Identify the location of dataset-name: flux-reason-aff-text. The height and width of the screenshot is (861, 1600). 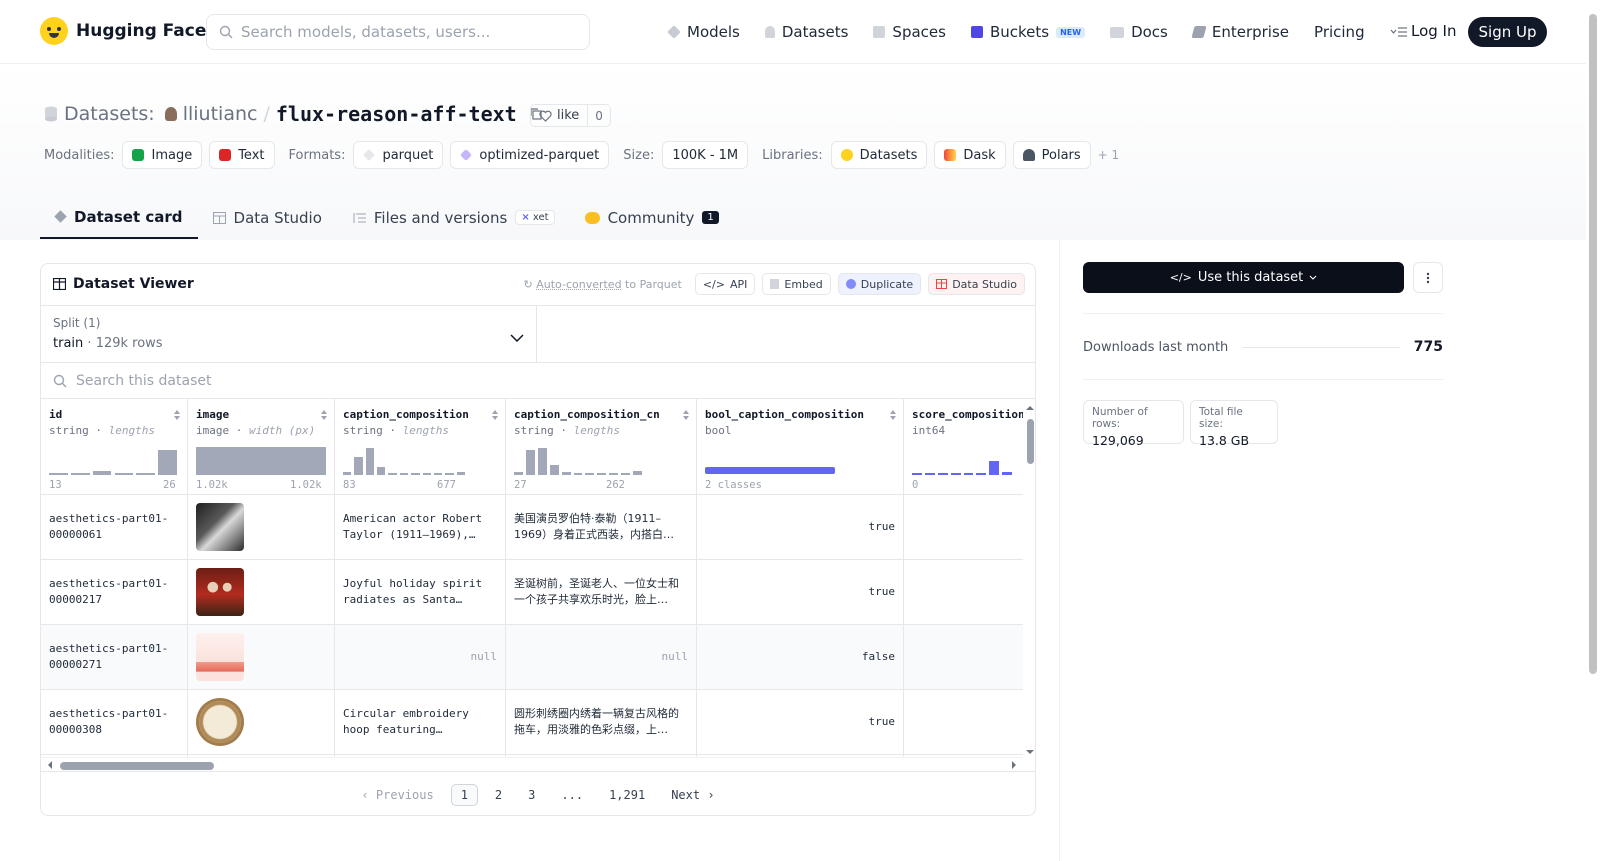
(396, 114).